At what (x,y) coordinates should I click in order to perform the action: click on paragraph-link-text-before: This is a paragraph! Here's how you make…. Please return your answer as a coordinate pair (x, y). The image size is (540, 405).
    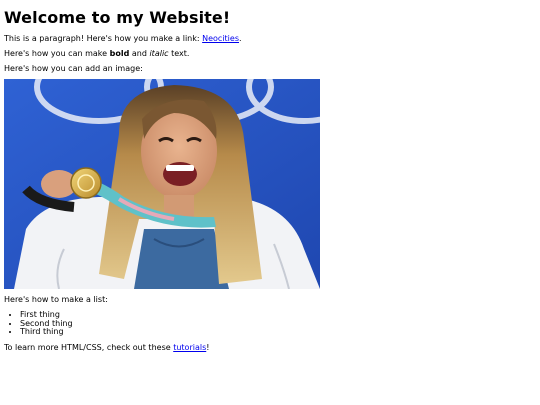
    Looking at the image, I should click on (103, 38).